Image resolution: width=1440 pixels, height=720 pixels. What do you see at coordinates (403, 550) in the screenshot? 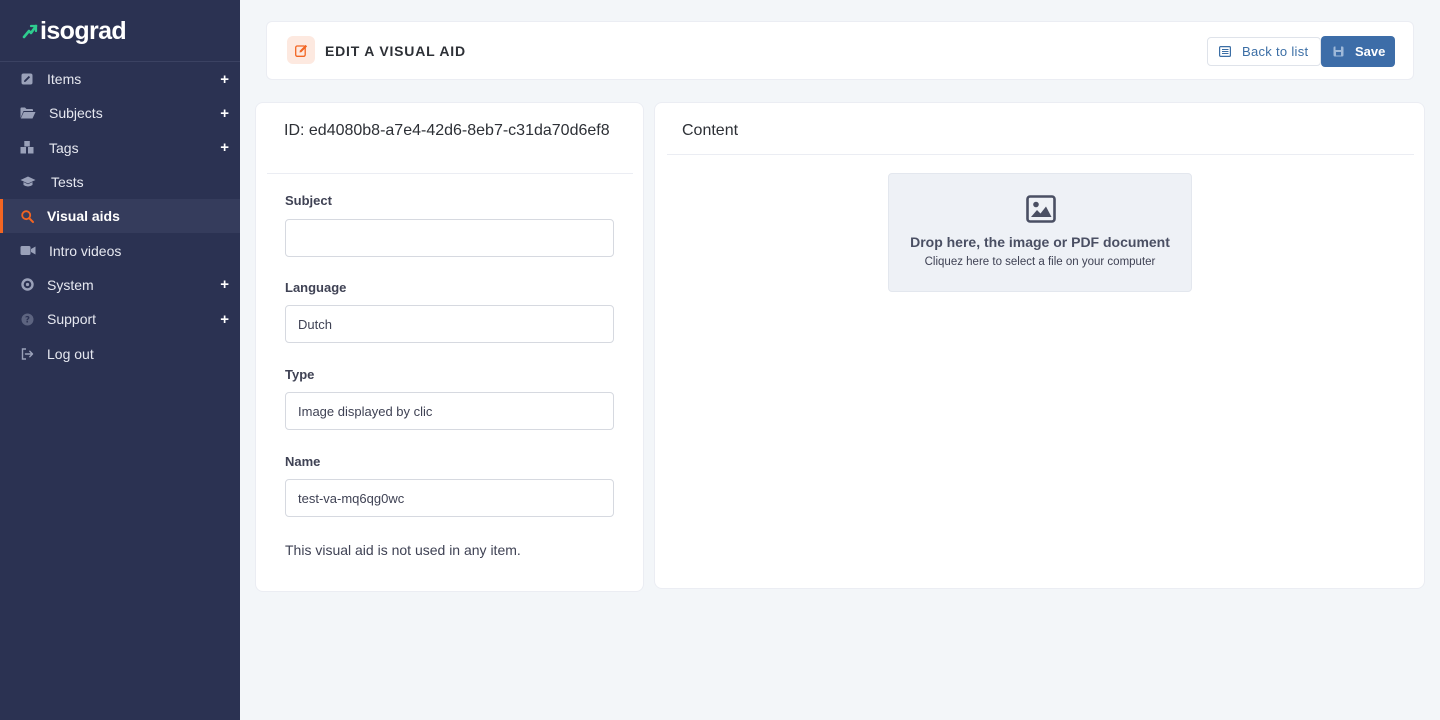
I see `usage-note: This visual aid is not used in any item.` at bounding box center [403, 550].